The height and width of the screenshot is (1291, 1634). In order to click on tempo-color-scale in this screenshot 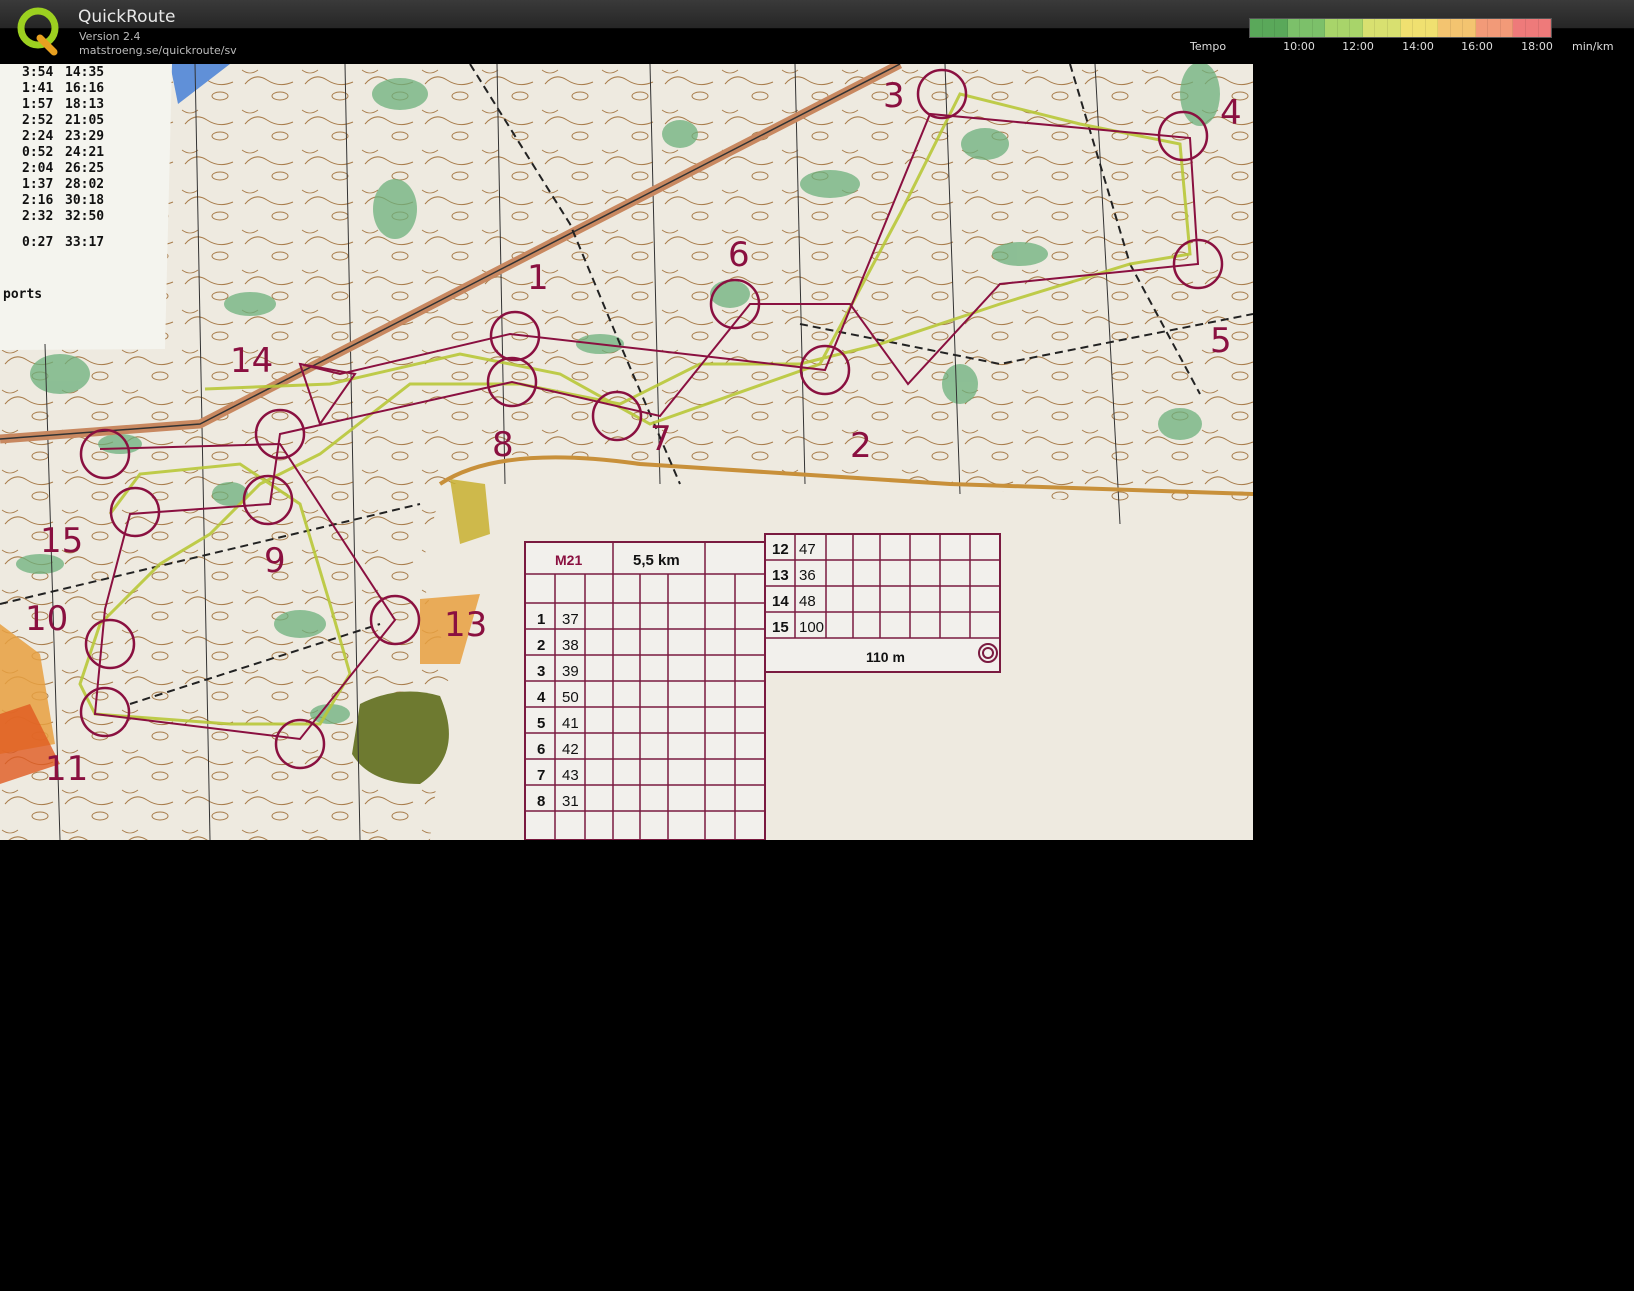, I will do `click(1400, 28)`.